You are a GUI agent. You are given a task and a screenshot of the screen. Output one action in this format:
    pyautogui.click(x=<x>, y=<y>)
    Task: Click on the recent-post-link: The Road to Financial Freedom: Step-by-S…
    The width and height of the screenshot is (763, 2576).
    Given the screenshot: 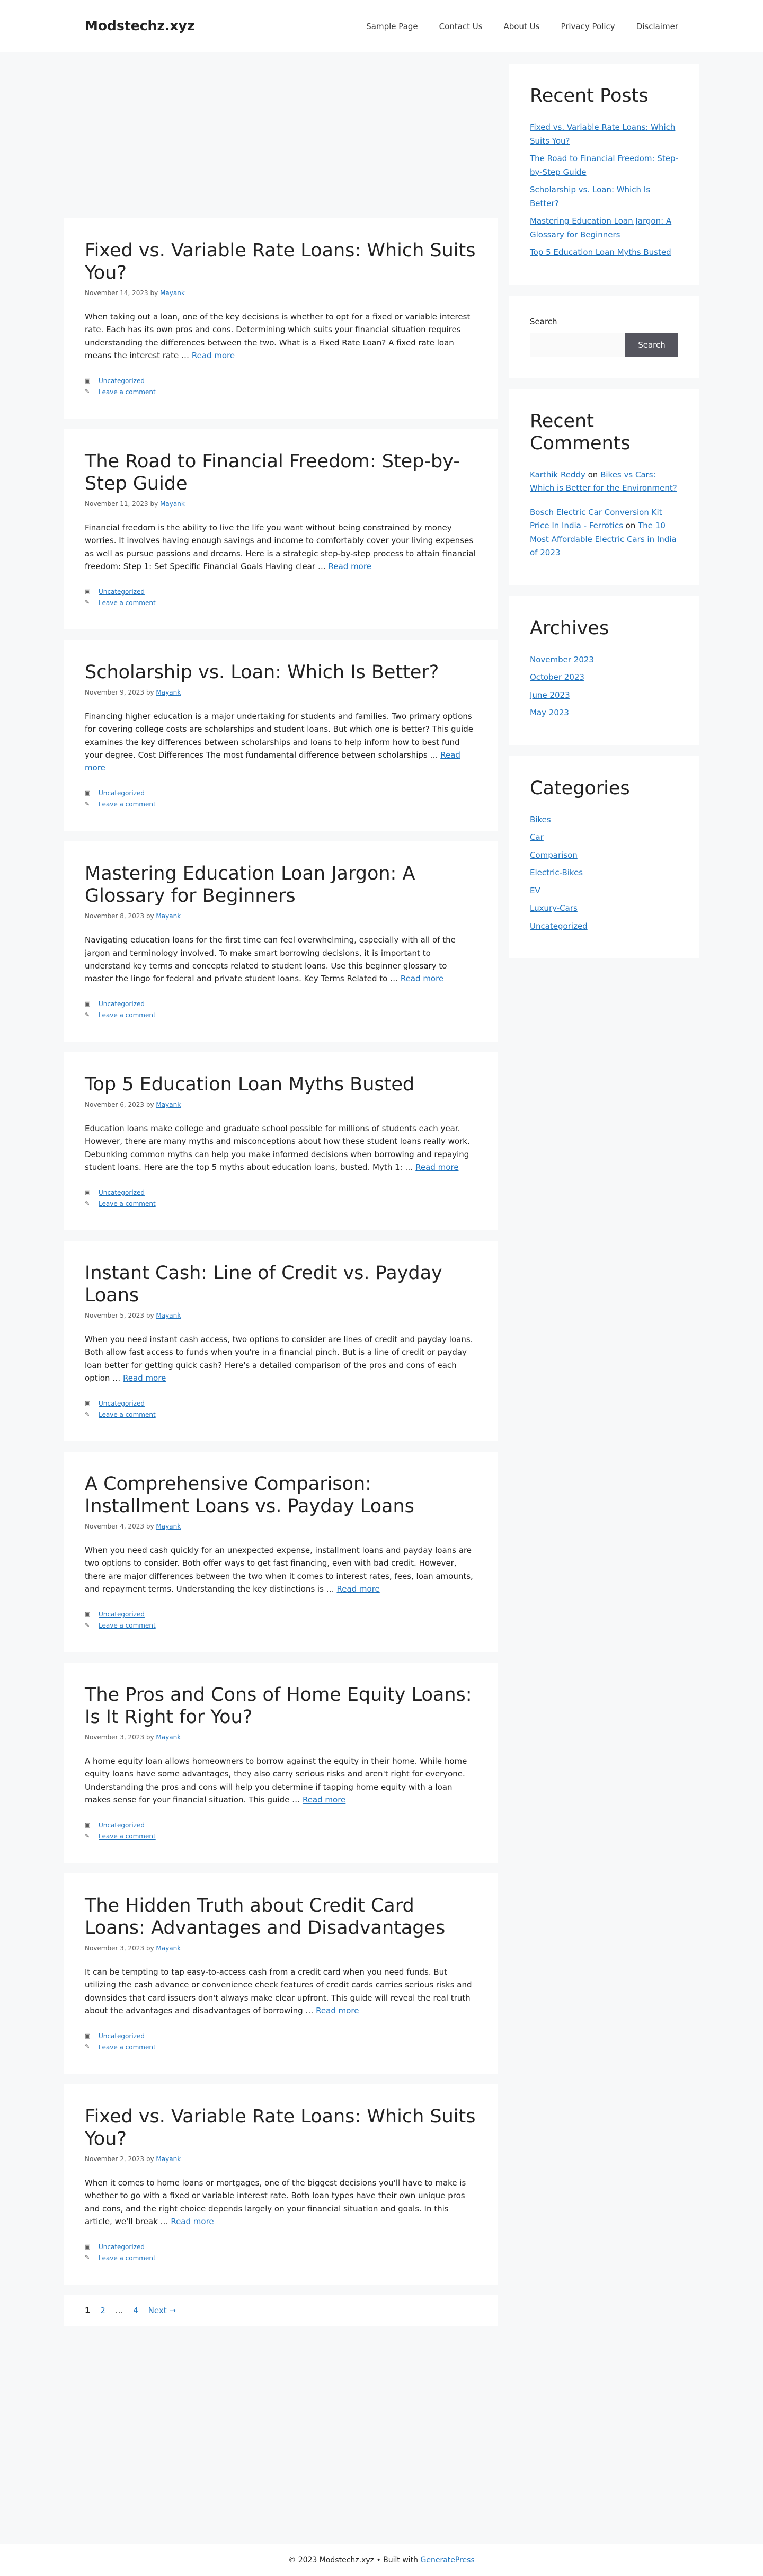 What is the action you would take?
    pyautogui.click(x=604, y=166)
    